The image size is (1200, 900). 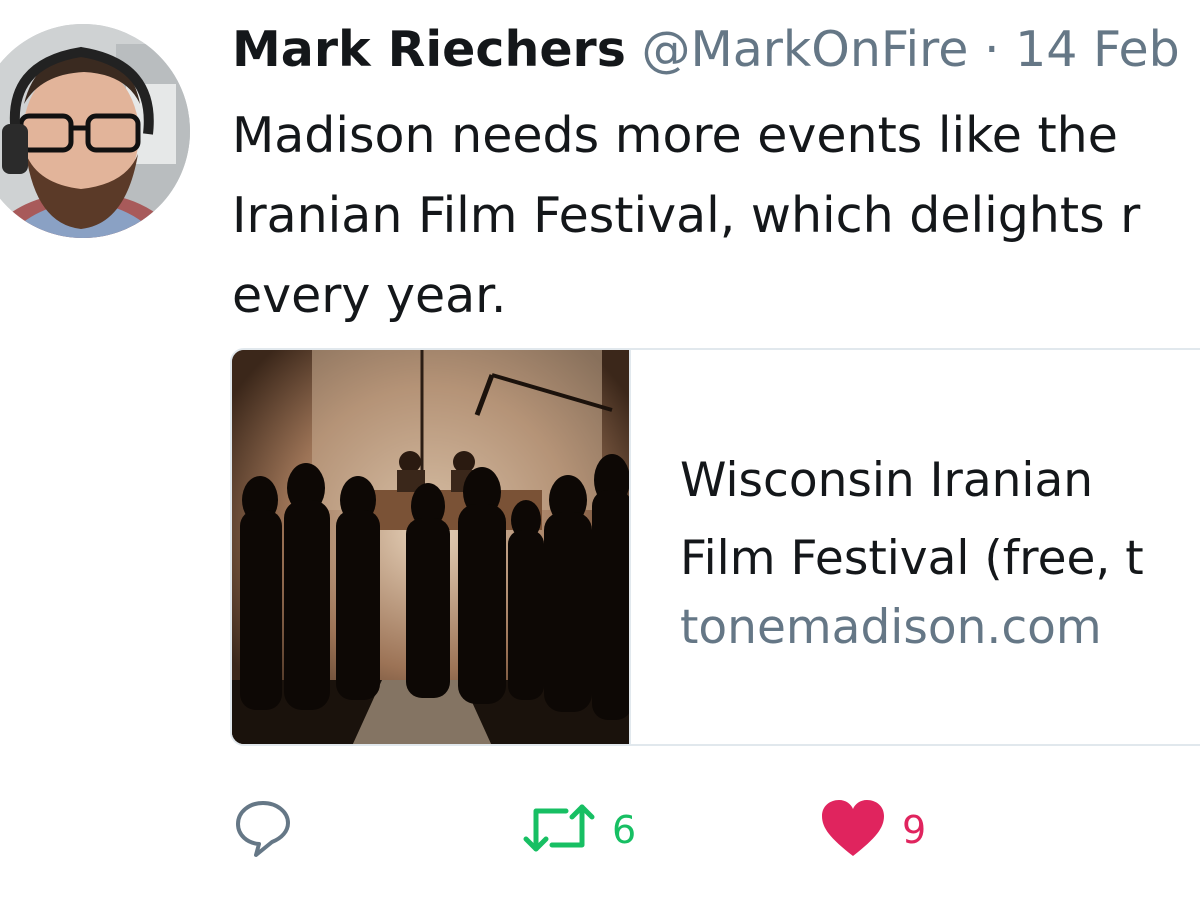 I want to click on card-title: Wisconsin Iranian Film Festival (free, t, so click(x=940, y=520).